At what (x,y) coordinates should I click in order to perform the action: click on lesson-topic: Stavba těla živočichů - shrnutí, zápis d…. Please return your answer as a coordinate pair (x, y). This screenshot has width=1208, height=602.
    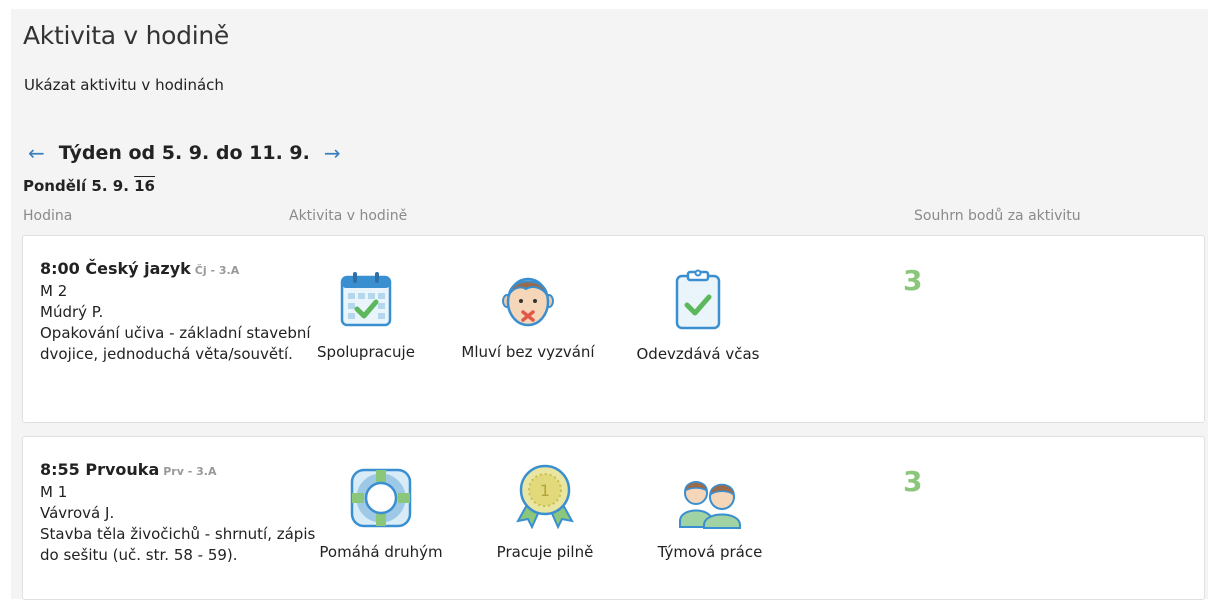
    Looking at the image, I should click on (178, 544).